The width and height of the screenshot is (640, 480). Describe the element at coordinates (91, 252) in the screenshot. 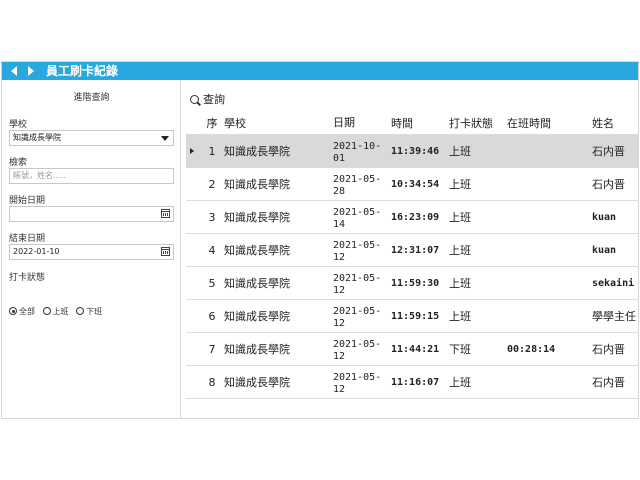

I see `end-date-input: 2022-01-10` at that location.